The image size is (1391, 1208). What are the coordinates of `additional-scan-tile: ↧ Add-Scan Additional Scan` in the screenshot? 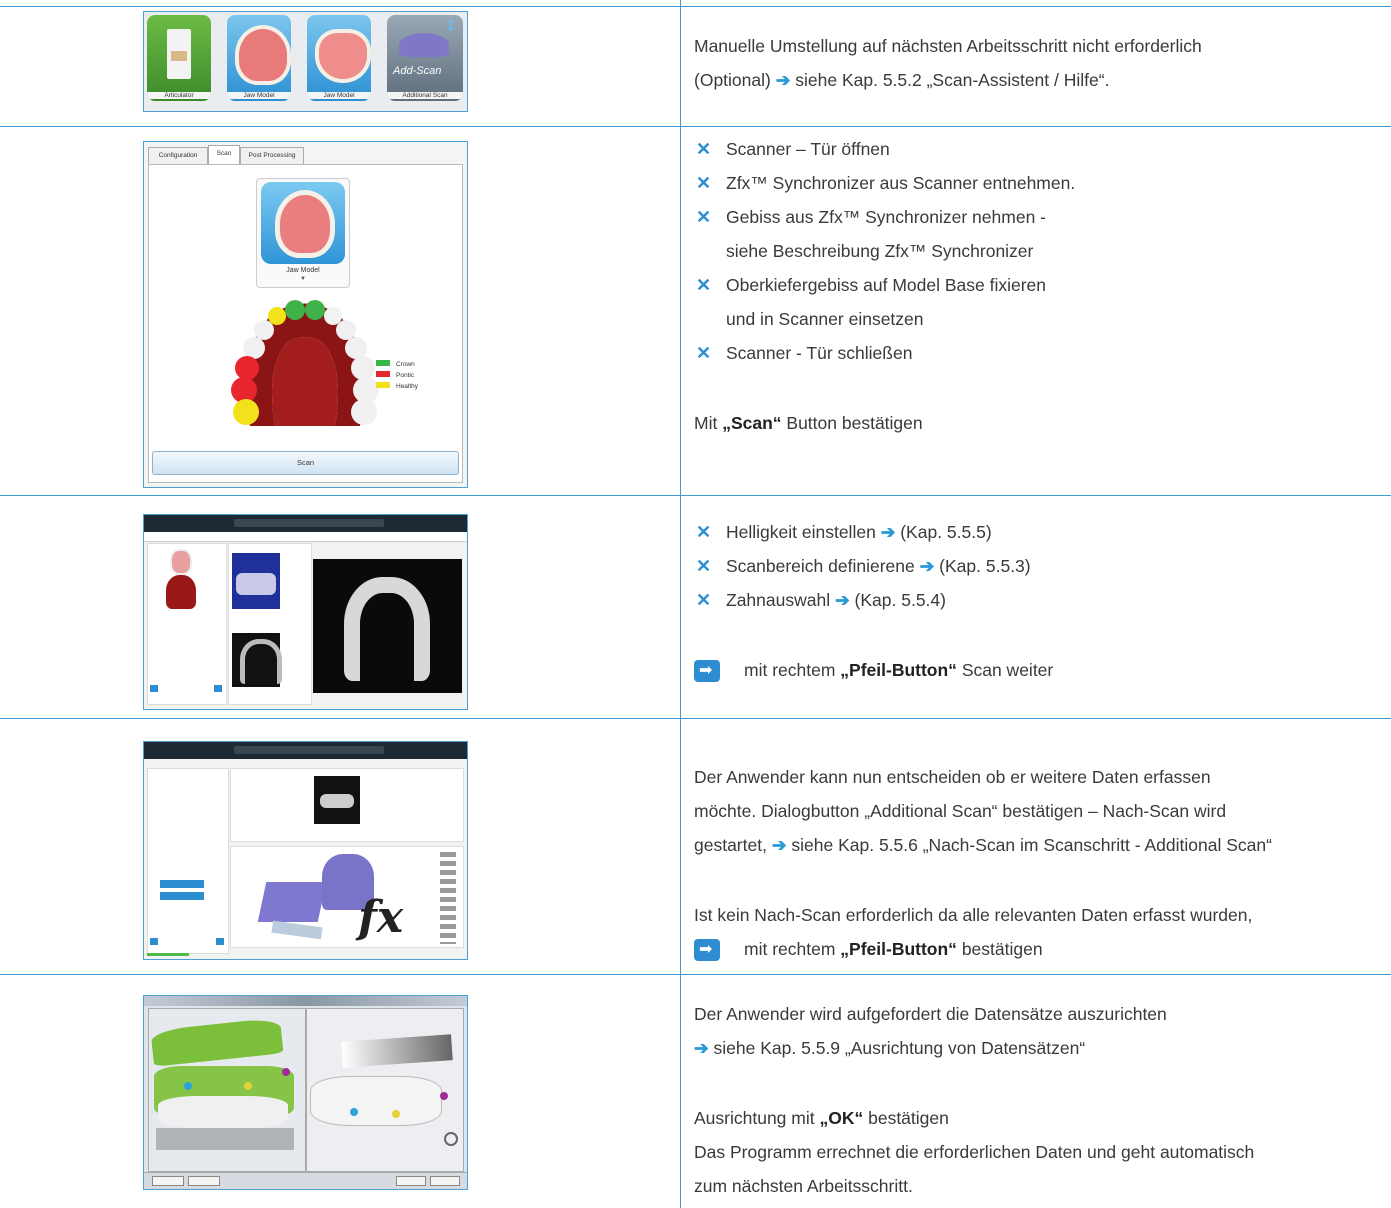 It's located at (425, 58).